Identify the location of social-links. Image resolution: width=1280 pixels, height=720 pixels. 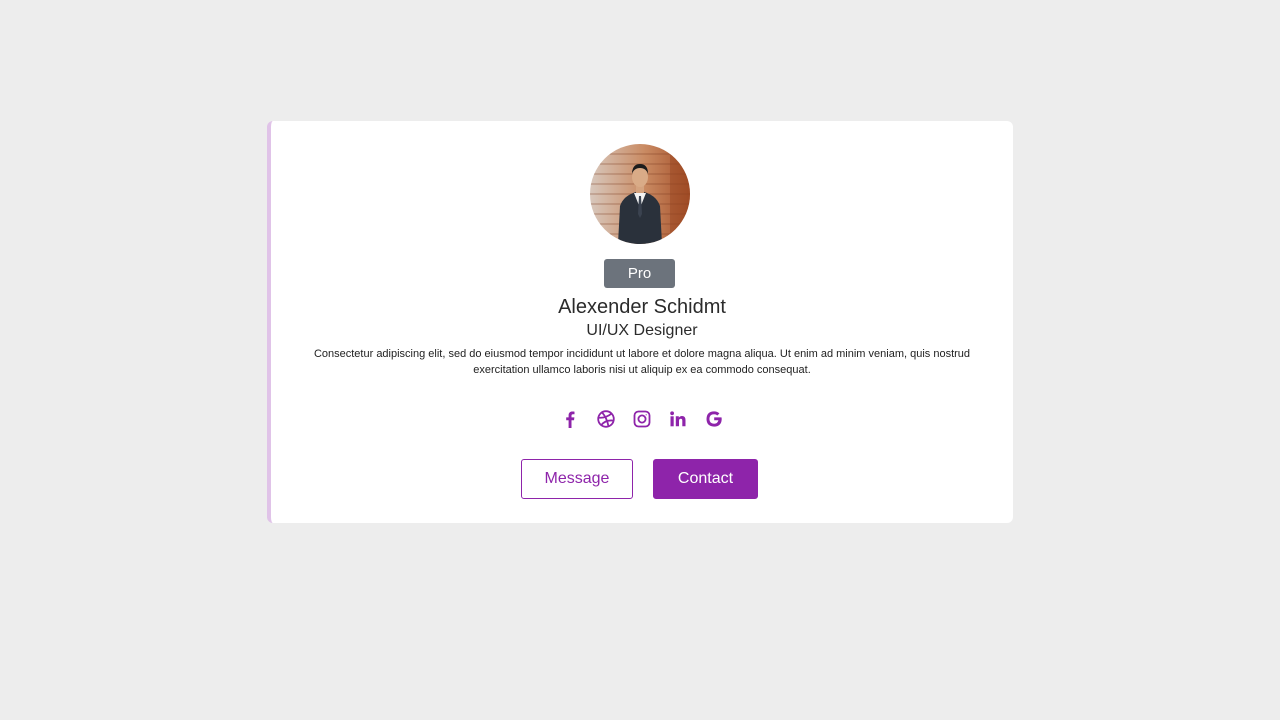
(642, 419).